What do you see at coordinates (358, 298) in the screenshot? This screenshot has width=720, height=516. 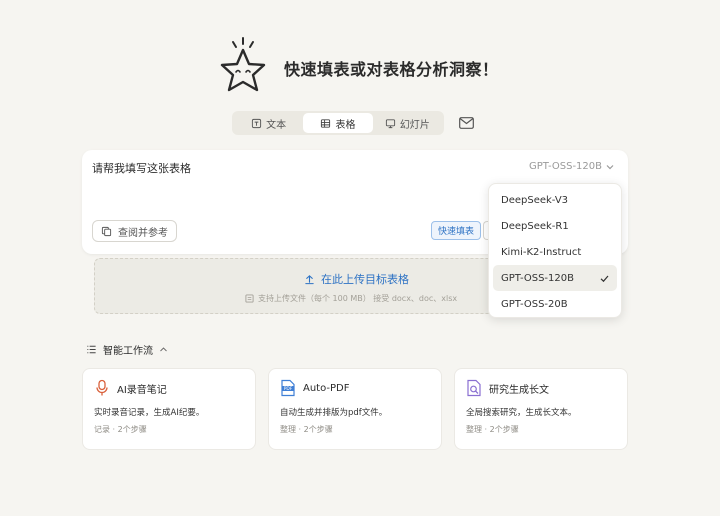 I see `upload-subtitle-text: 支持上传文件（每个 100 MB） 接受 docx、doc、xlsx` at bounding box center [358, 298].